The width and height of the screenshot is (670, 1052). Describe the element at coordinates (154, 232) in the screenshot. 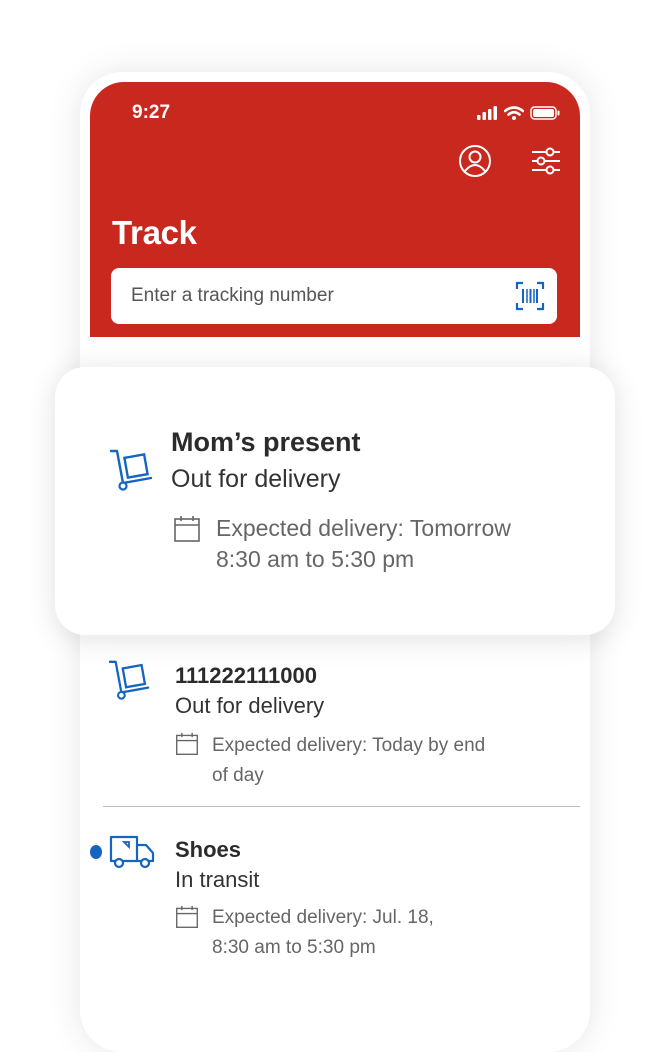

I see `page-title: Track` at that location.